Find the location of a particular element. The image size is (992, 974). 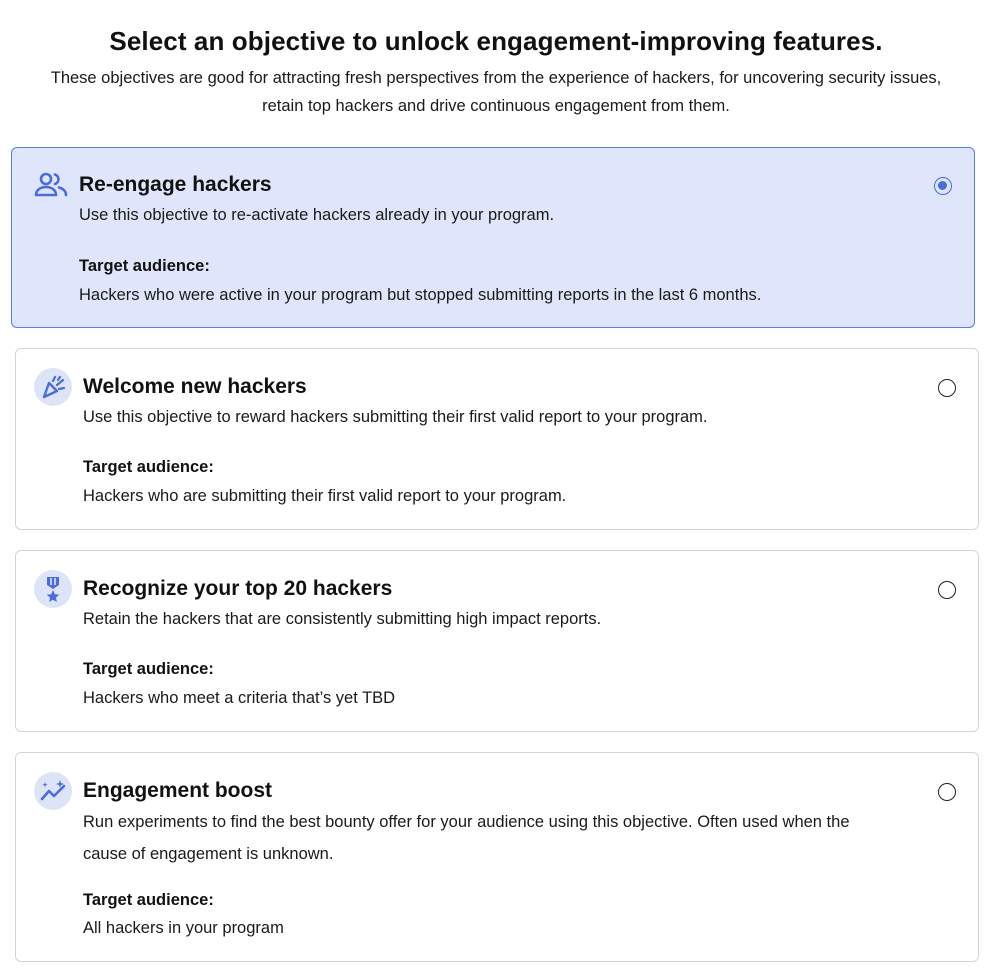

trend-sparkle-icon is located at coordinates (53, 791).